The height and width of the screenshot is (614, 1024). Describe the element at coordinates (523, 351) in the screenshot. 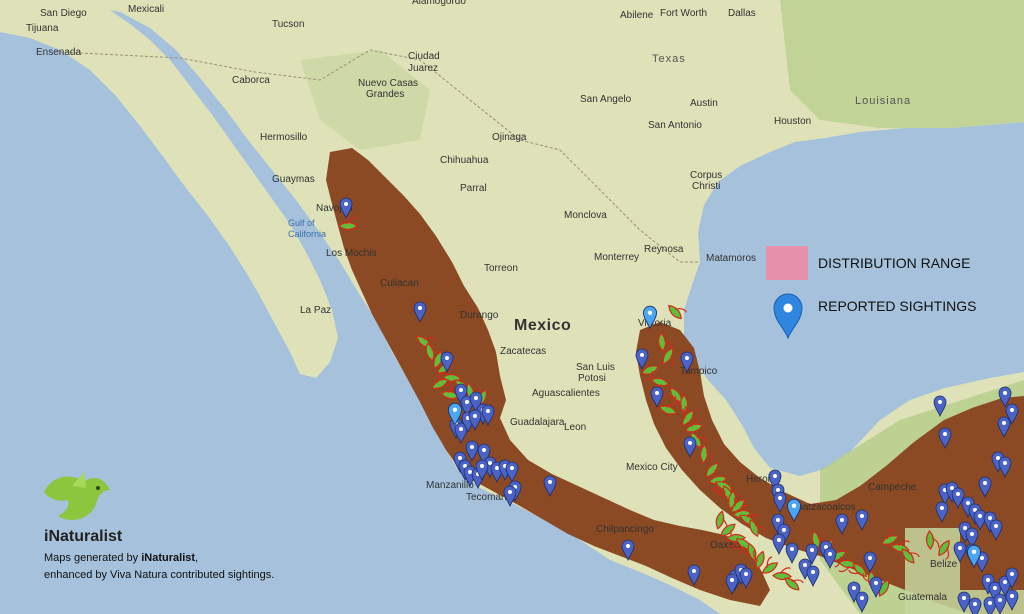

I see `place-label: Zacatecas` at that location.